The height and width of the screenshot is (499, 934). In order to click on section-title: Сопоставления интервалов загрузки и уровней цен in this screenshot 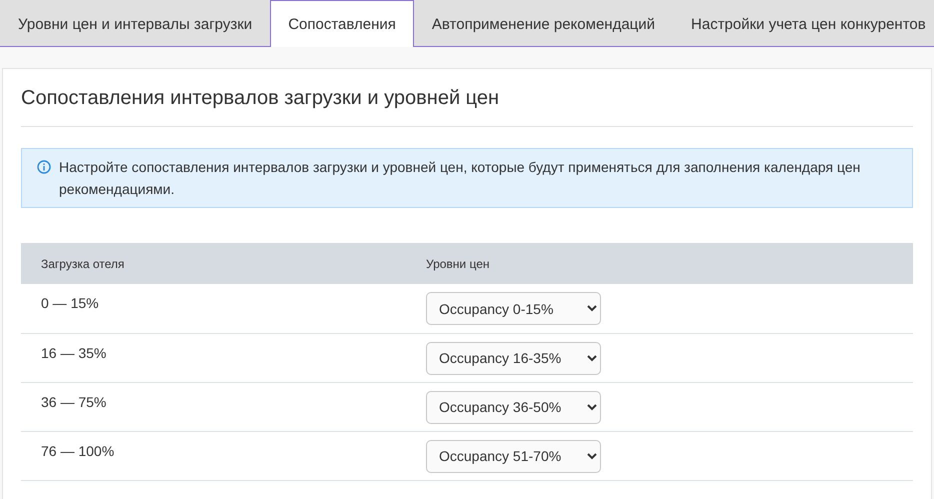, I will do `click(467, 98)`.